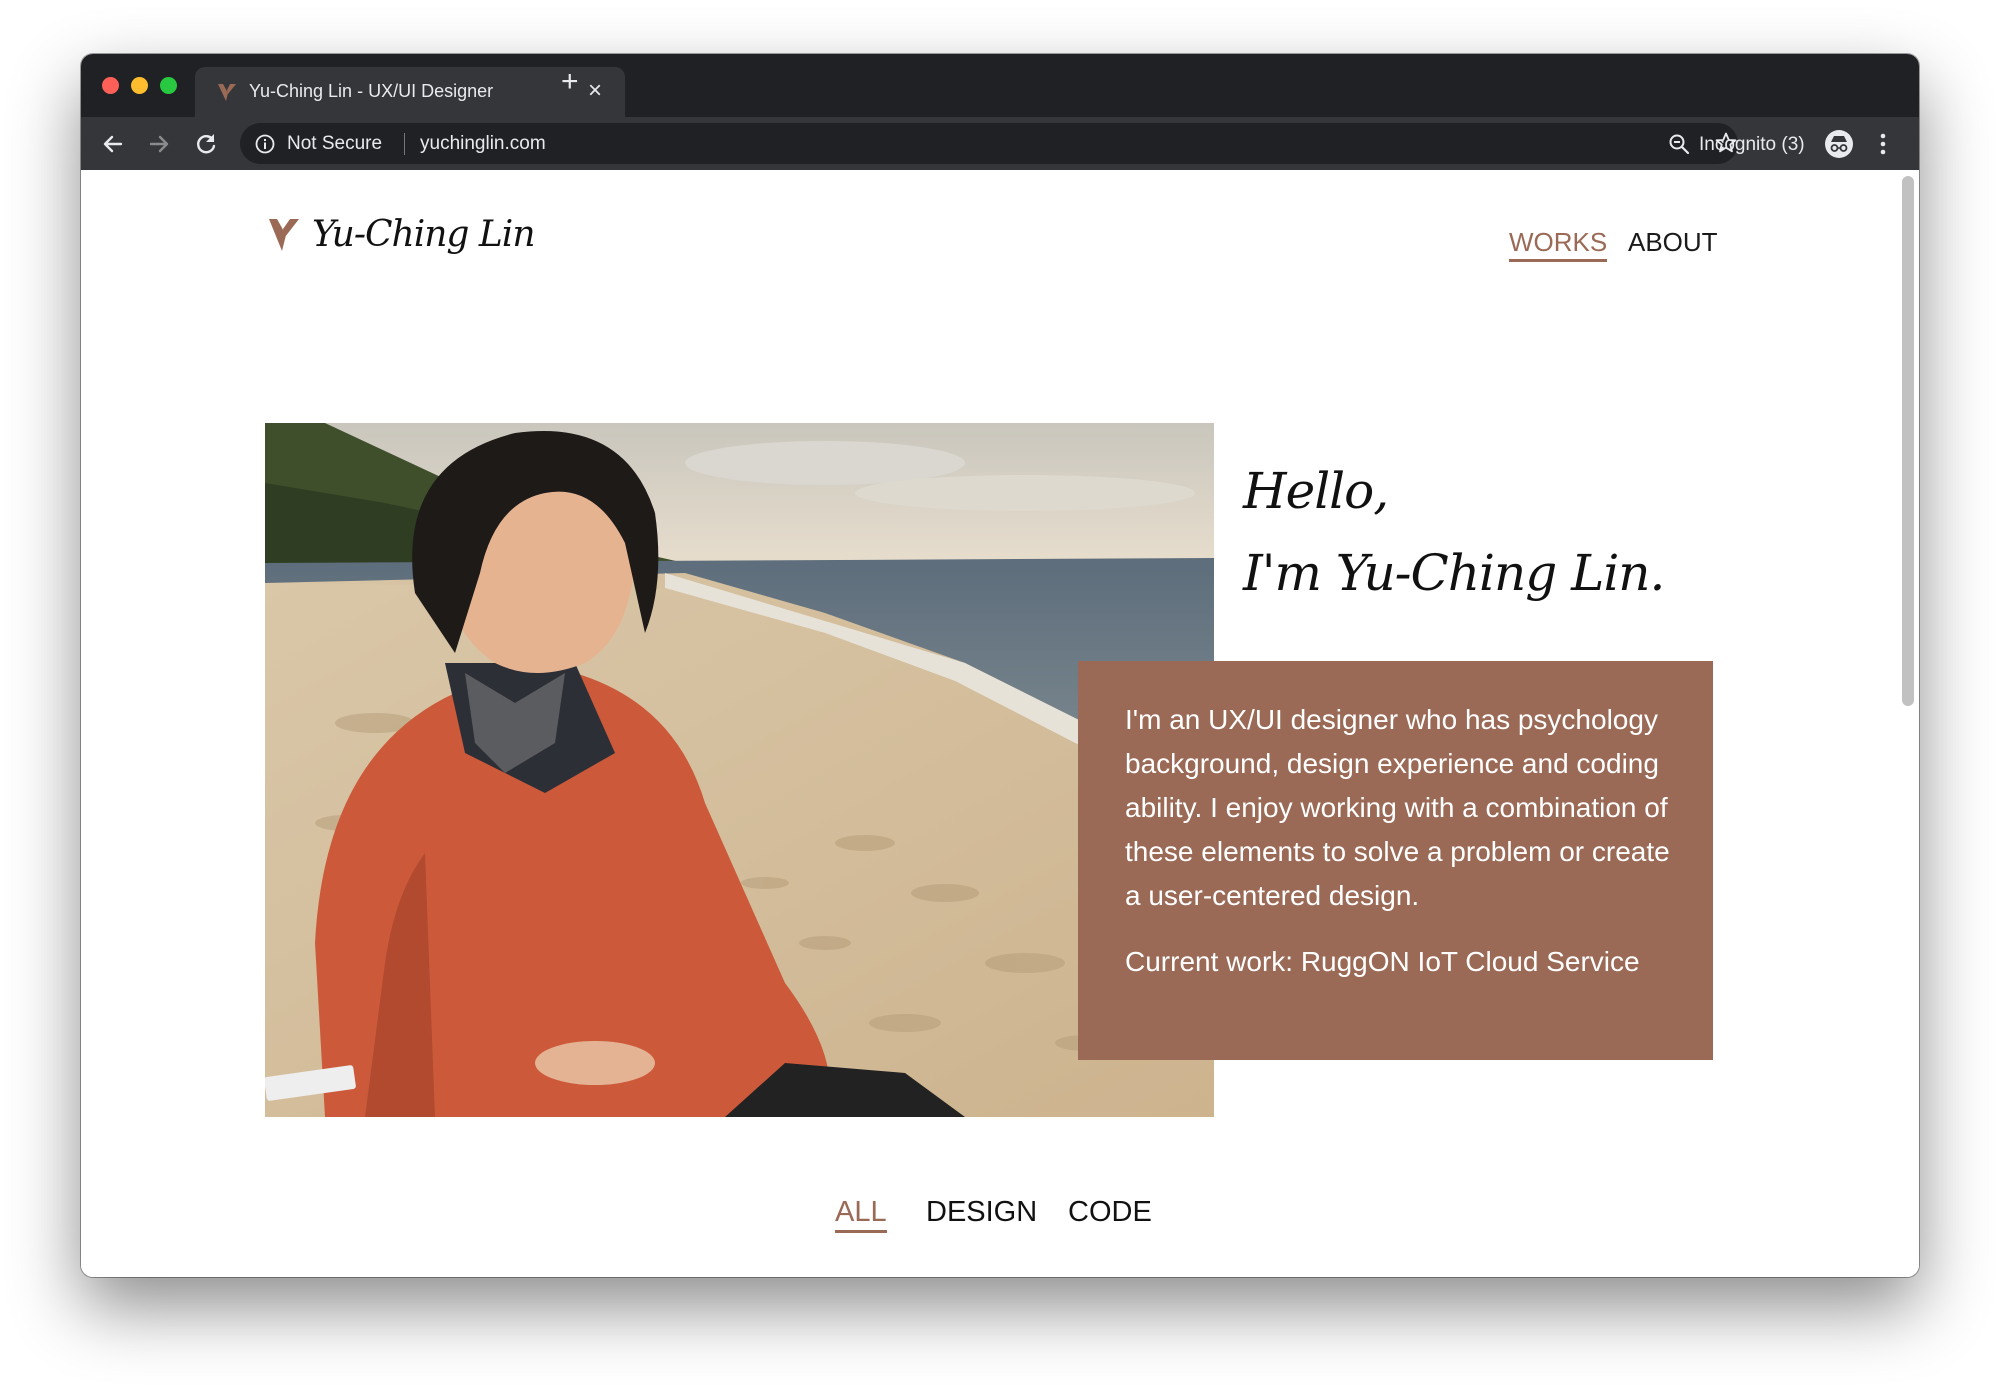 This screenshot has height=1387, width=2000. I want to click on tab-close-icon: ×, so click(595, 91).